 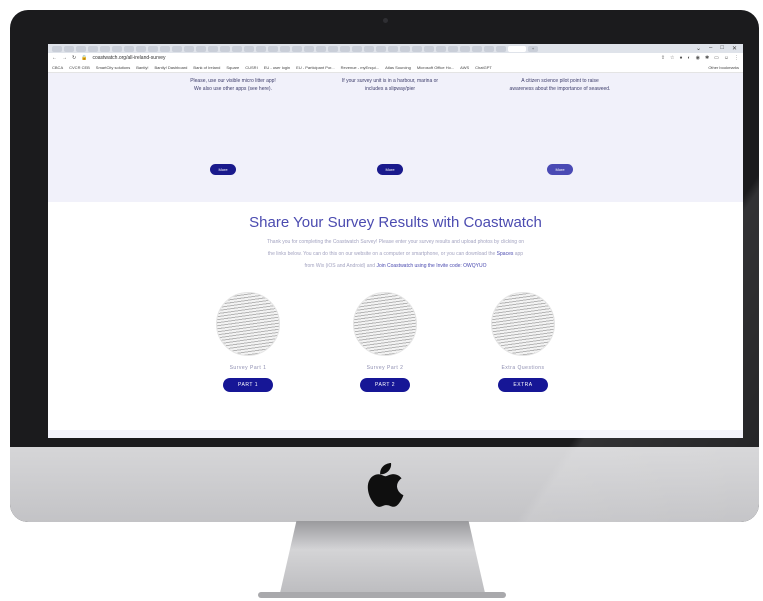 I want to click on back-icon: ←, so click(x=54, y=58).